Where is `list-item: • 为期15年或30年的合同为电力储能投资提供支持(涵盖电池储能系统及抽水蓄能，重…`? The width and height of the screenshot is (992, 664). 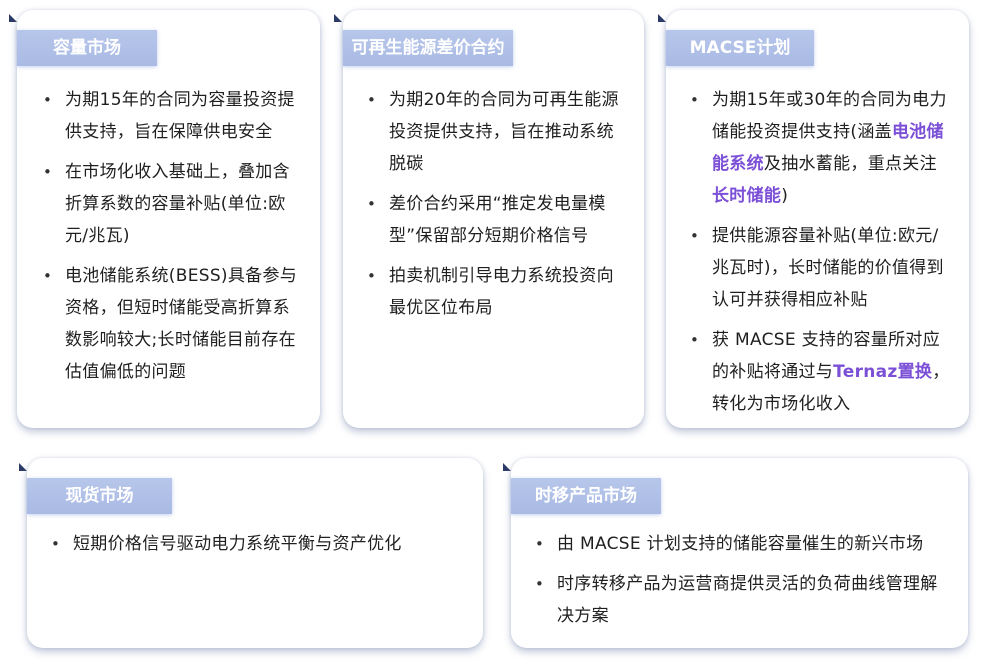
list-item: • 为期15年或30年的合同为电力储能投资提供支持(涵盖电池储能系统及抽水蓄能，重… is located at coordinates (818, 148).